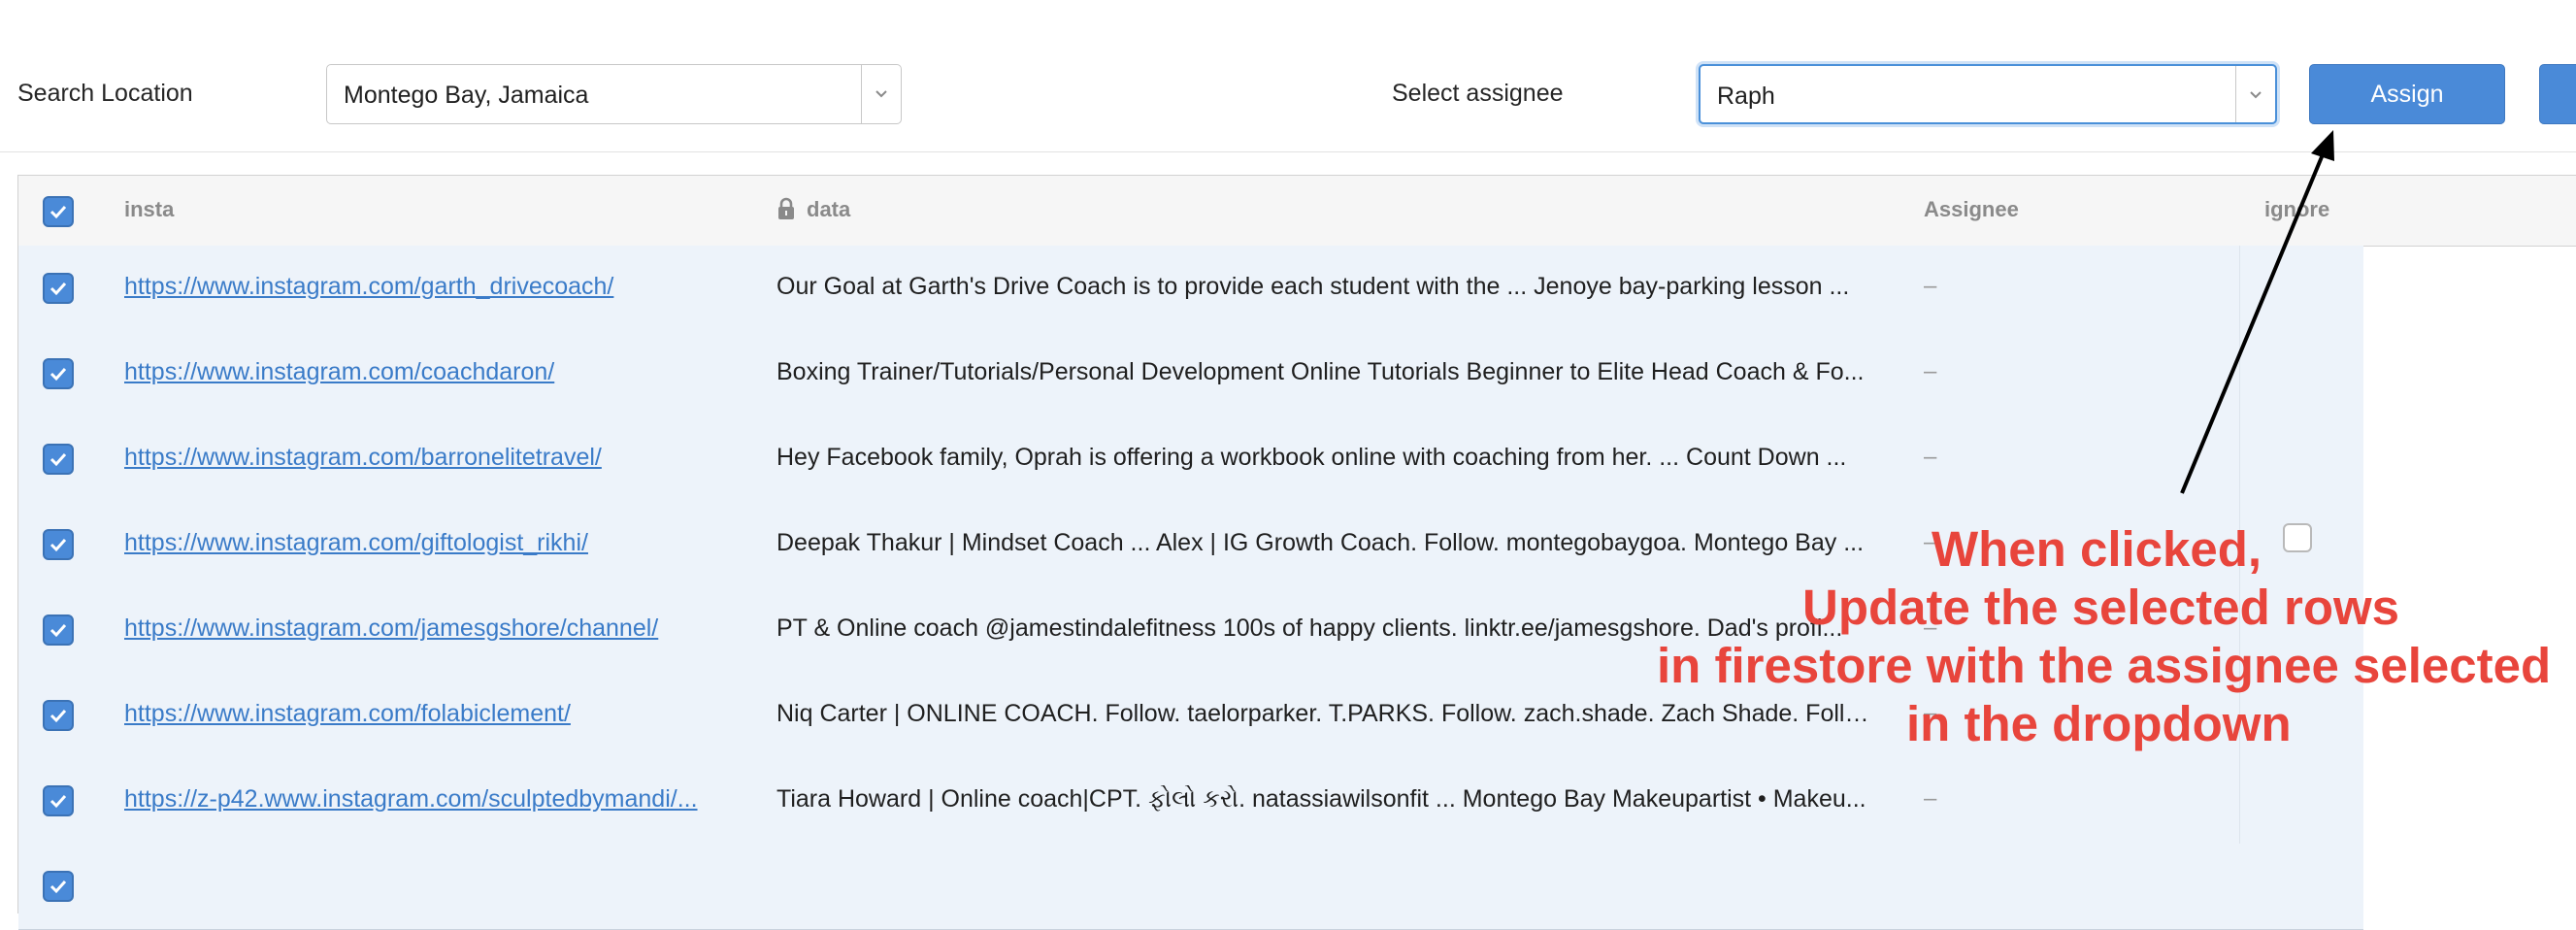  What do you see at coordinates (339, 372) in the screenshot?
I see `insta-link: https://www.instagram.com/coachdaron/` at bounding box center [339, 372].